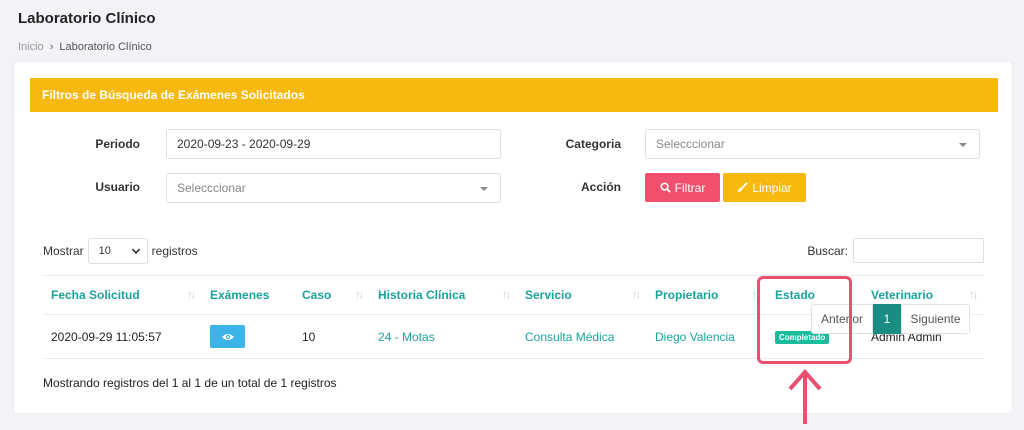 This screenshot has height=430, width=1024. I want to click on col-fecha-solicitud: Fecha Solicitud ↑↓, so click(122, 295).